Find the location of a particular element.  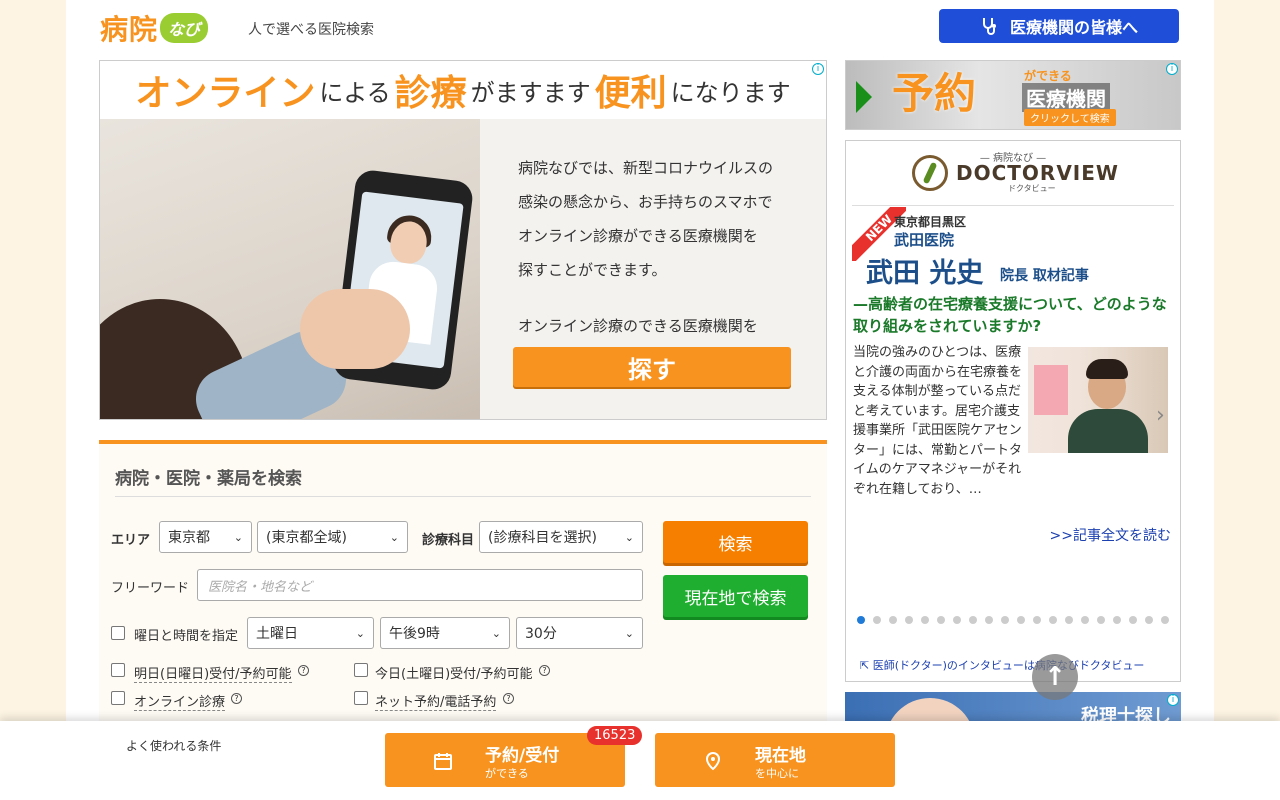

banner-photo is located at coordinates (290, 269).